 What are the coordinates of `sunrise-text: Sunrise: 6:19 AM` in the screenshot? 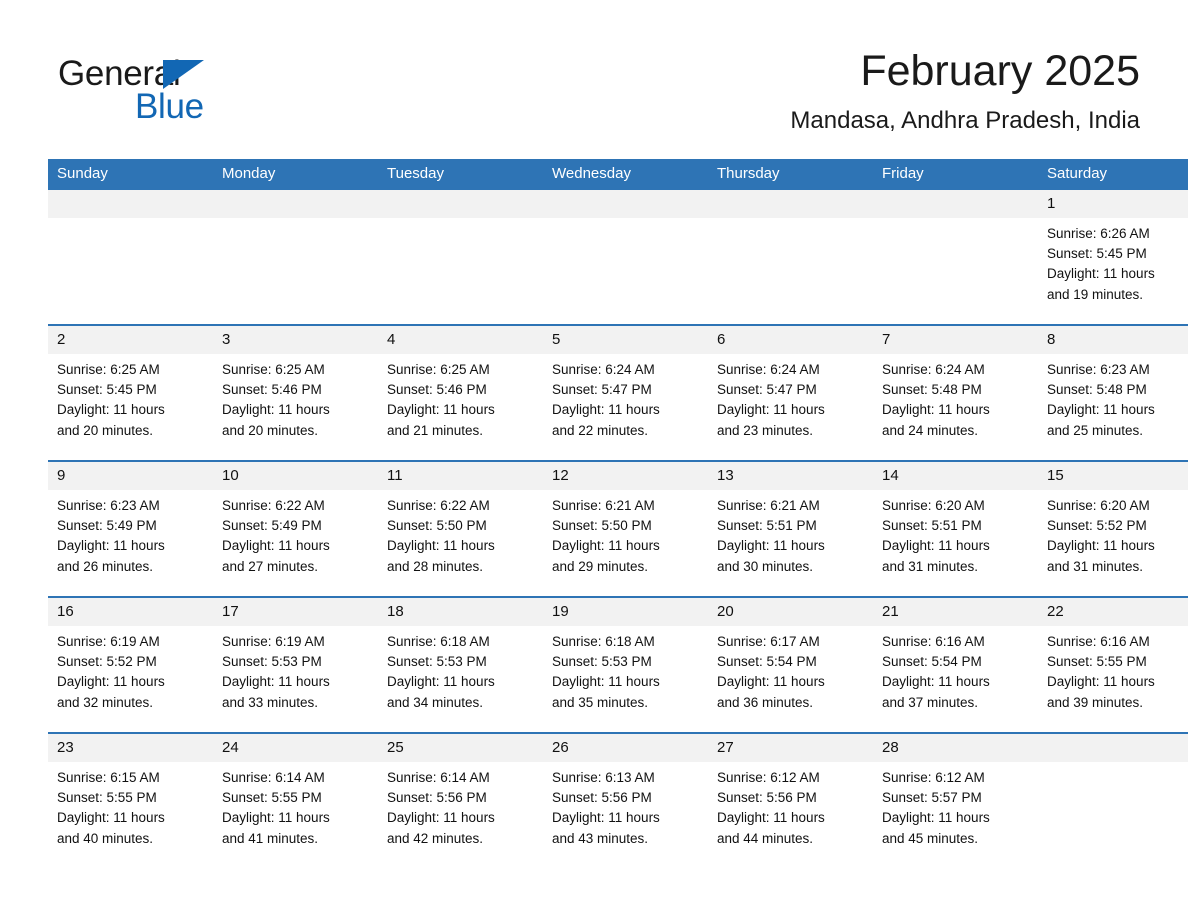 It's located at (273, 641).